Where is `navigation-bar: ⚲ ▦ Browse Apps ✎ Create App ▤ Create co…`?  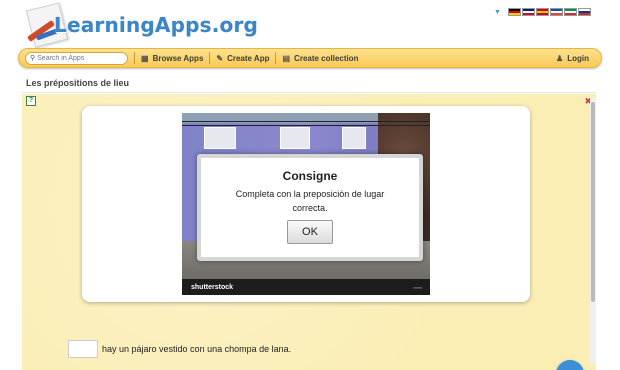 navigation-bar: ⚲ ▦ Browse Apps ✎ Create App ▤ Create co… is located at coordinates (310, 58).